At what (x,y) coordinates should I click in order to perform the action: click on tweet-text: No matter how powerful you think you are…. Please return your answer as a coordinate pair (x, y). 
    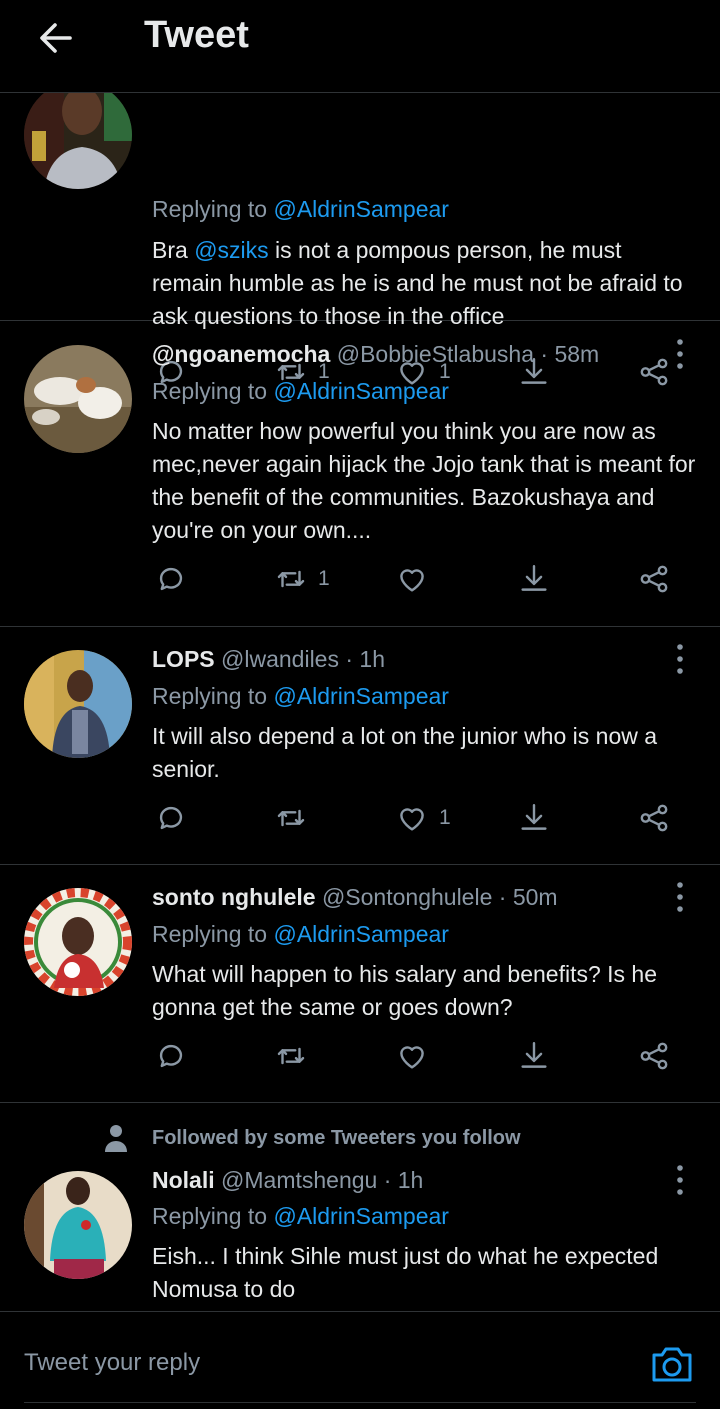
    Looking at the image, I should click on (424, 480).